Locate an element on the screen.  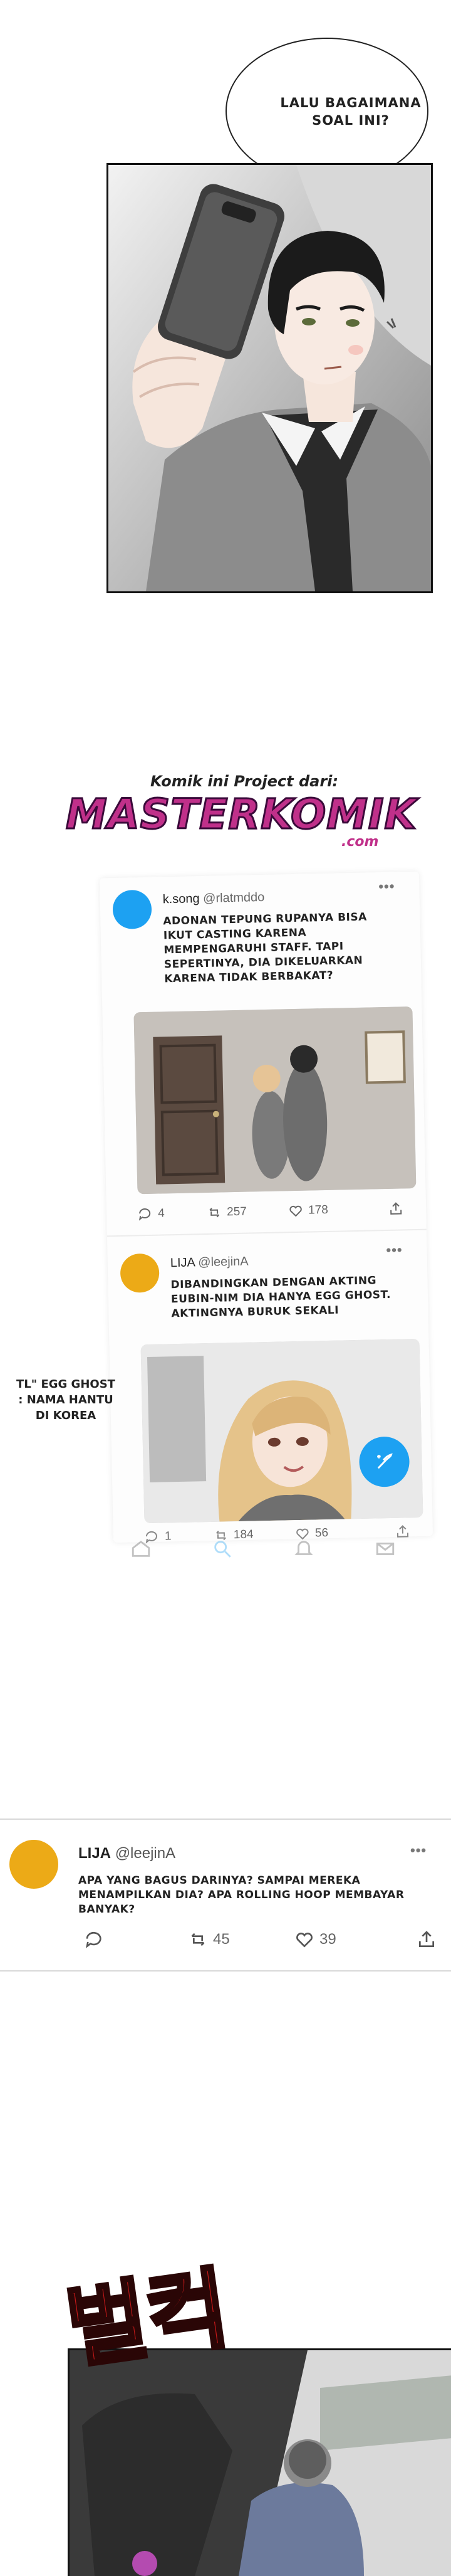
speech-bubble-text: LALU BAGAIMANA SOAL INI? is located at coordinates (351, 112).